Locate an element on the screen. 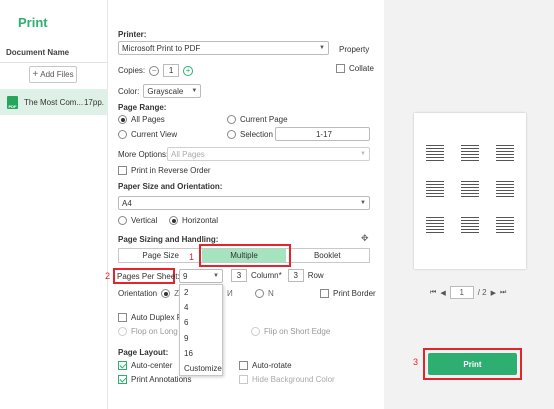 This screenshot has width=554, height=409. pages-per-sheet-select: 9 ▼ is located at coordinates (201, 276).